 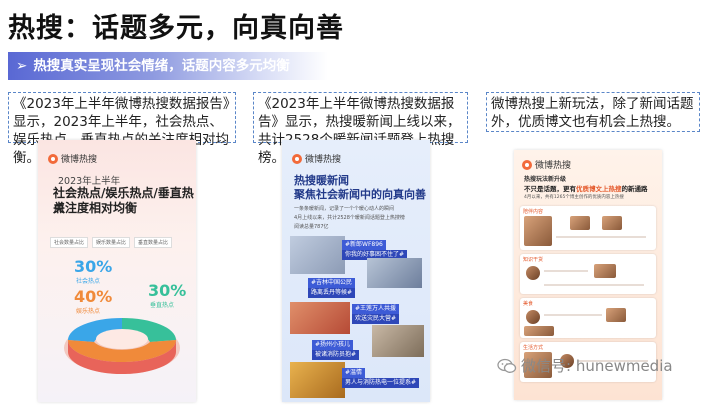 I want to click on panel3-subtitle: 热搜玩法新升级, so click(x=545, y=179).